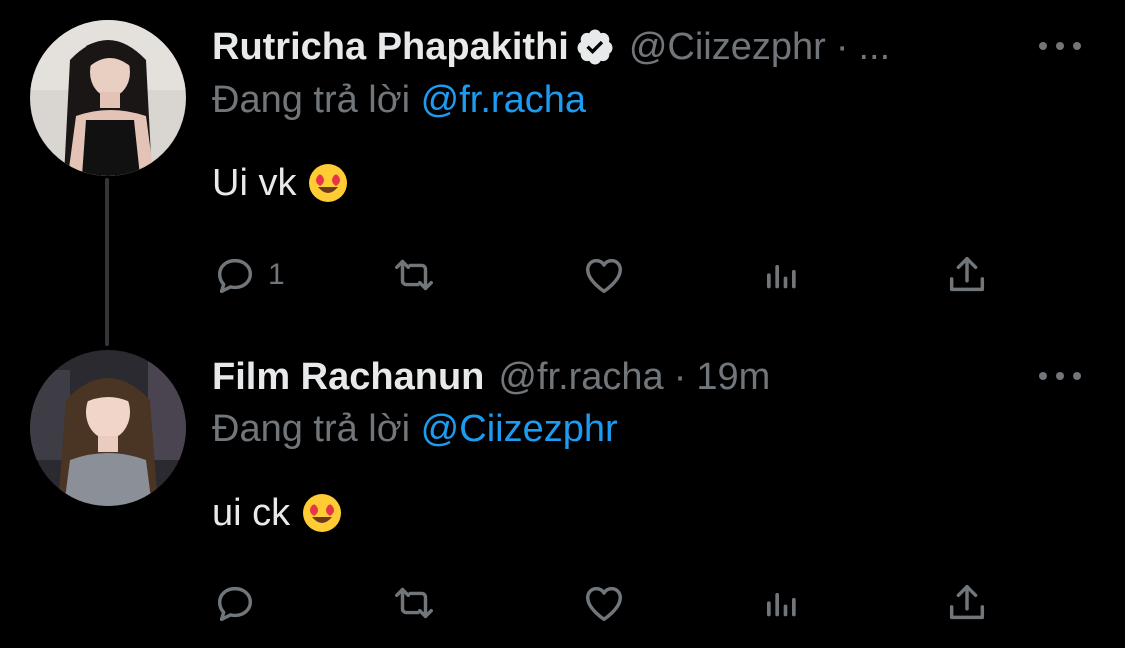 Image resolution: width=1125 pixels, height=648 pixels. What do you see at coordinates (580, 377) in the screenshot?
I see `user-handle: @fr.racha` at bounding box center [580, 377].